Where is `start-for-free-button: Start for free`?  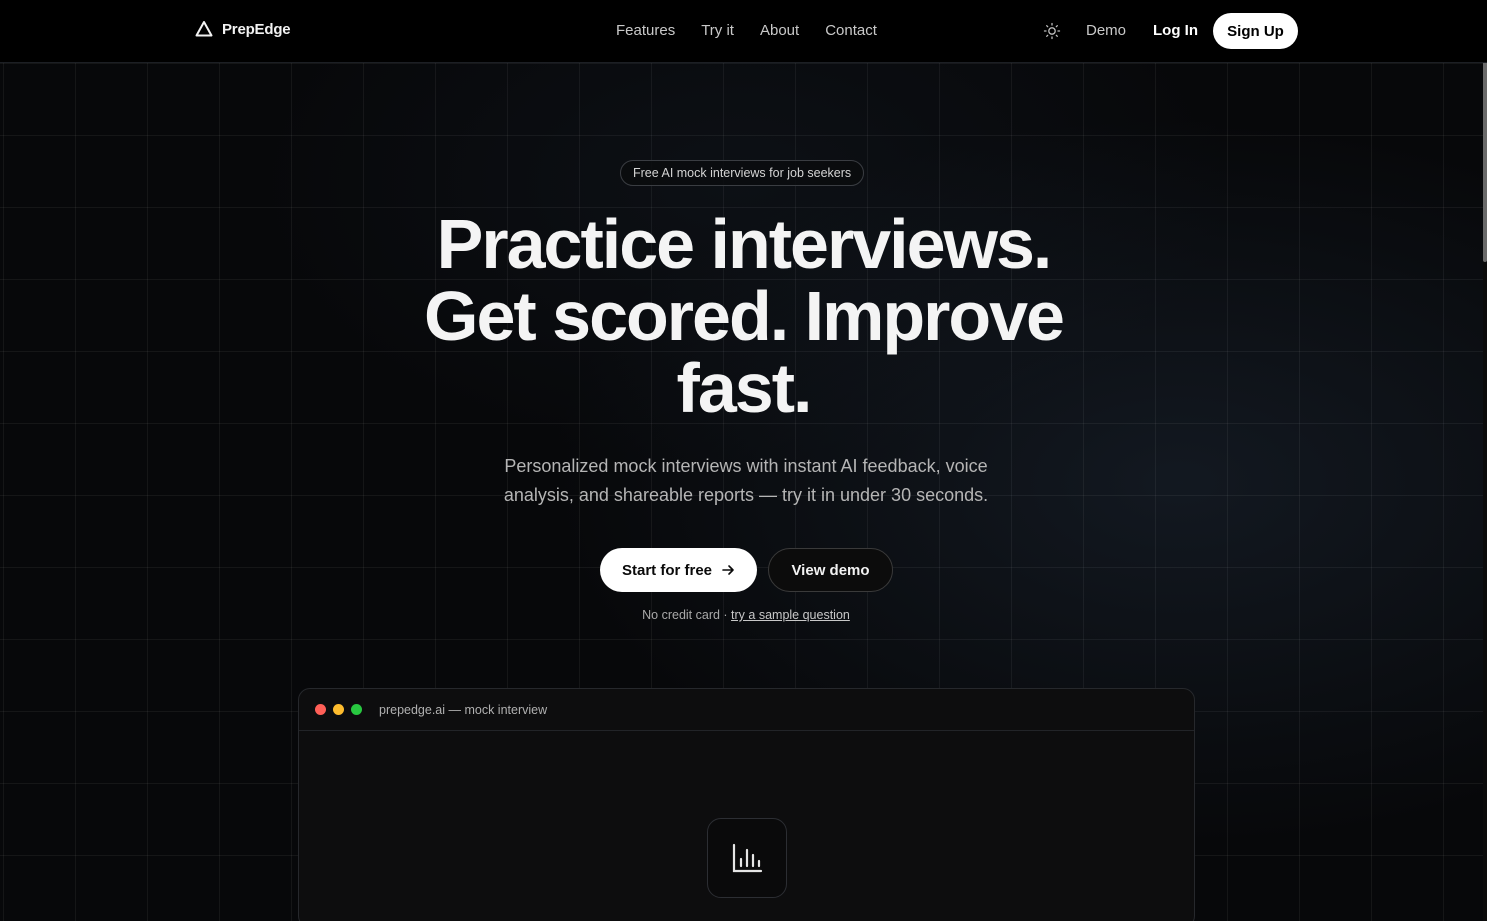
start-for-free-button: Start for free is located at coordinates (678, 570).